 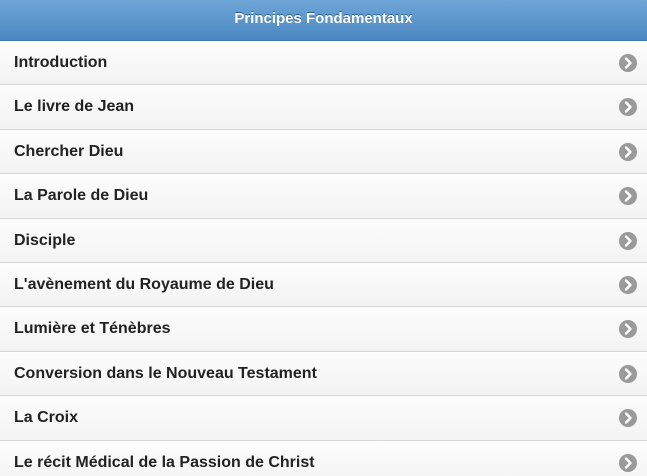 What do you see at coordinates (81, 196) in the screenshot?
I see `list-item-label: La Parole de Dieu` at bounding box center [81, 196].